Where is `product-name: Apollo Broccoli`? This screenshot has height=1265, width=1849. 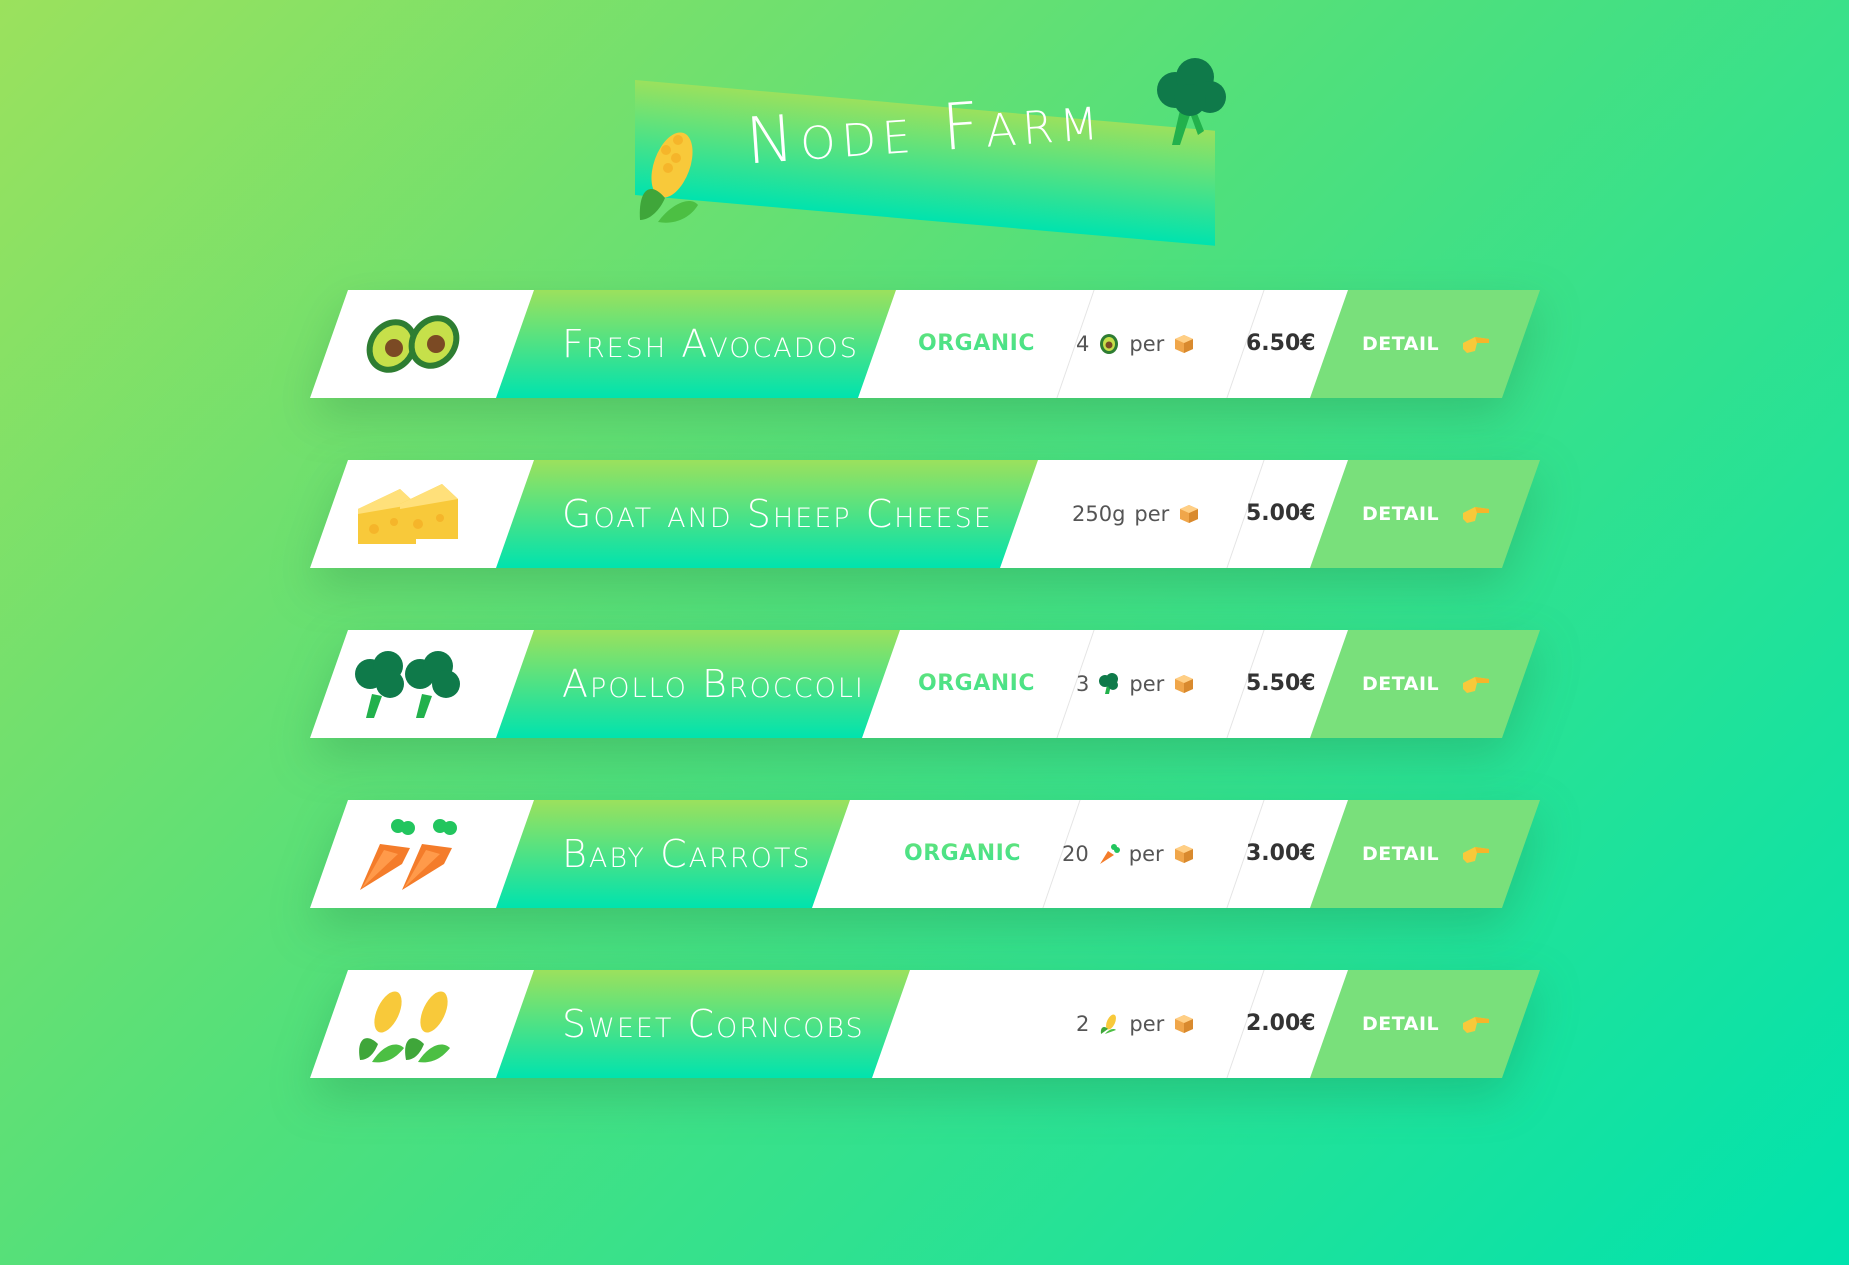 product-name: Apollo Broccoli is located at coordinates (713, 684).